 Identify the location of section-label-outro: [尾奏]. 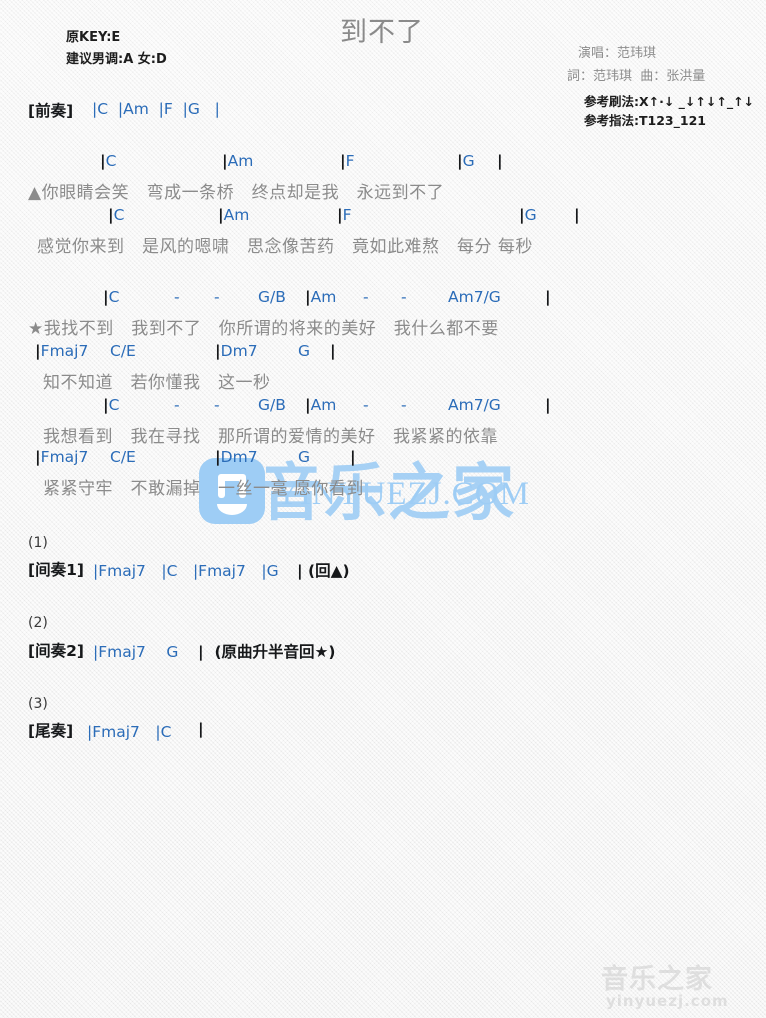
(51, 731).